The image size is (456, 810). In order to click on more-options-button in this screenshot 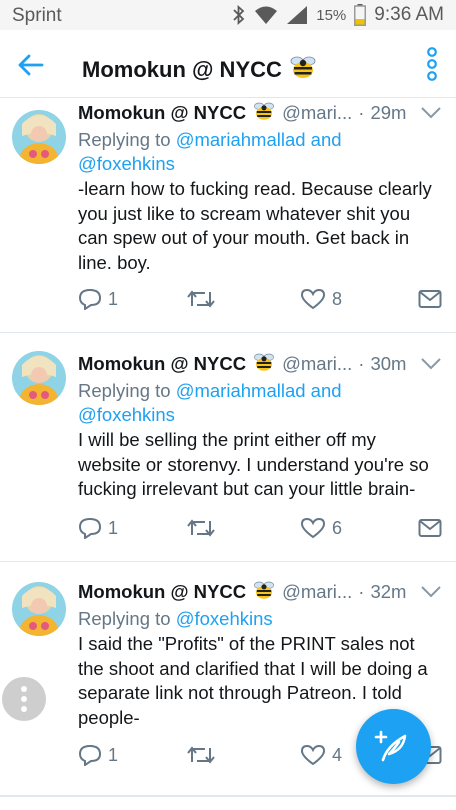, I will do `click(432, 64)`.